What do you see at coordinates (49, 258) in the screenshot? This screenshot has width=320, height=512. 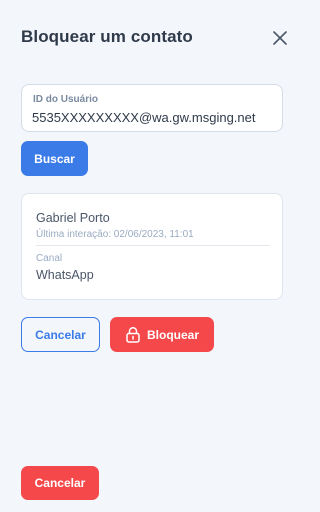 I see `channel-label: Canal` at bounding box center [49, 258].